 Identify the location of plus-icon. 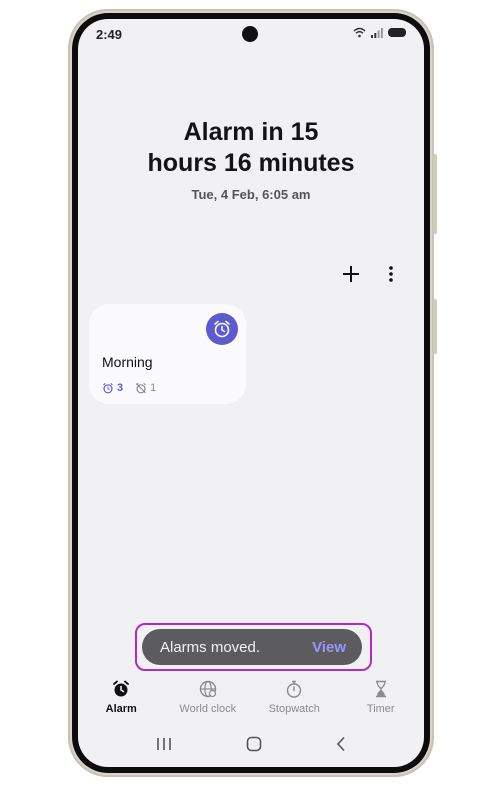
(351, 274).